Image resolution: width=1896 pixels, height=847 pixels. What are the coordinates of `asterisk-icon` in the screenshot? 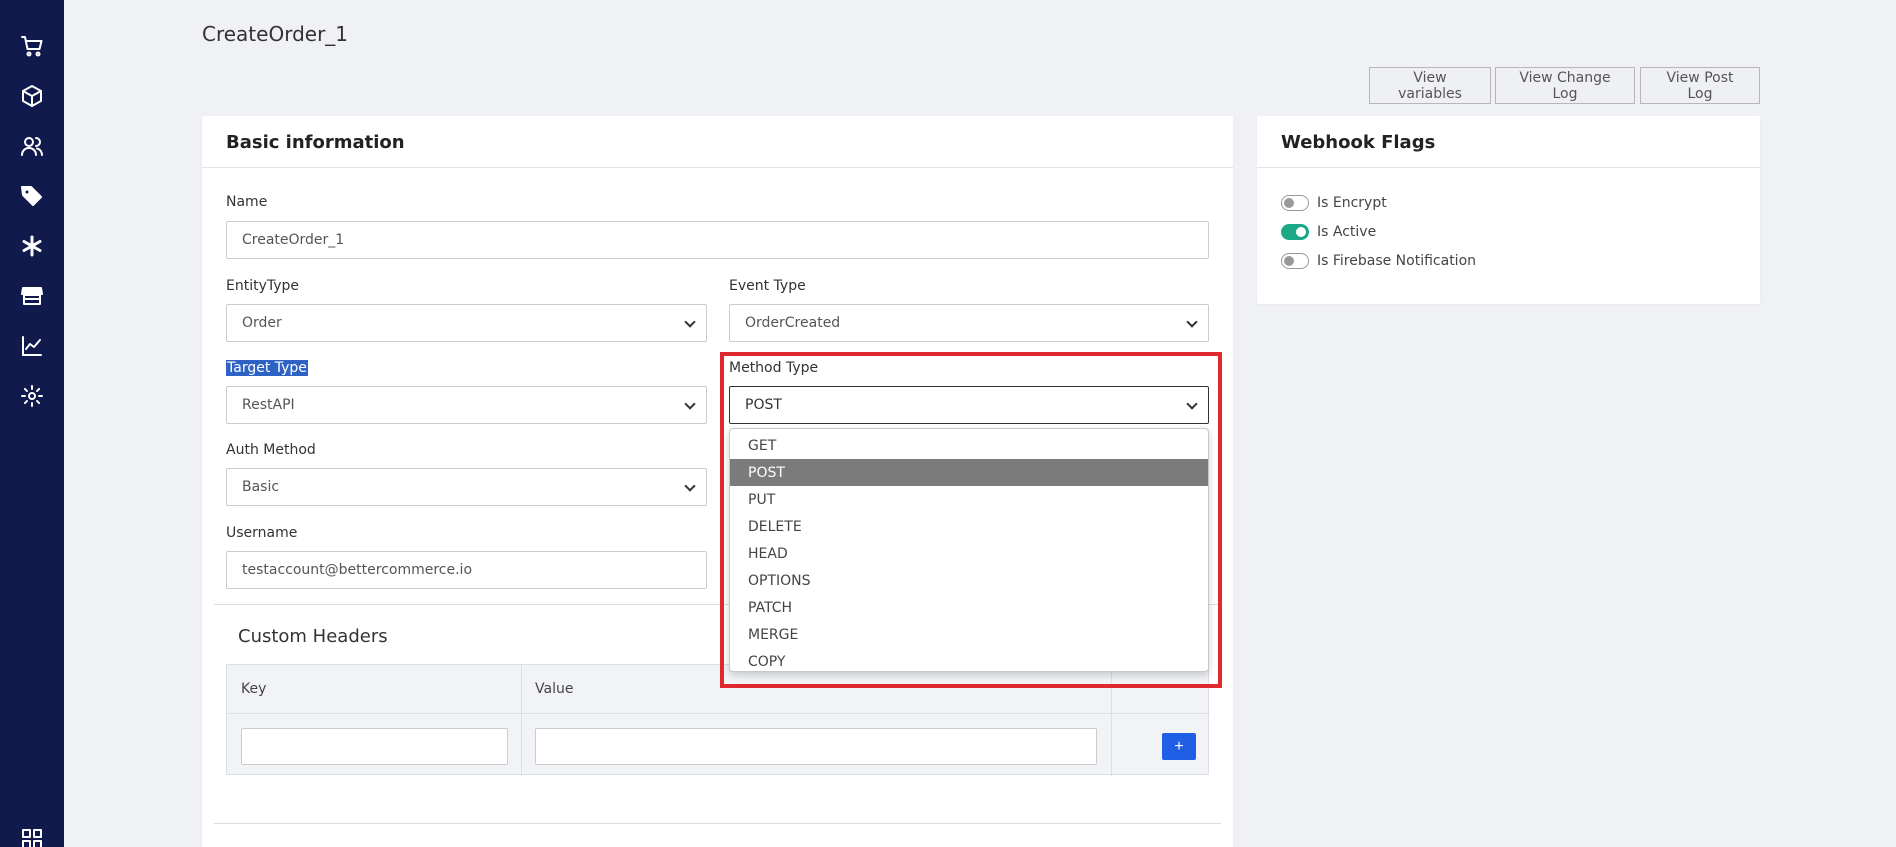 It's located at (32, 246).